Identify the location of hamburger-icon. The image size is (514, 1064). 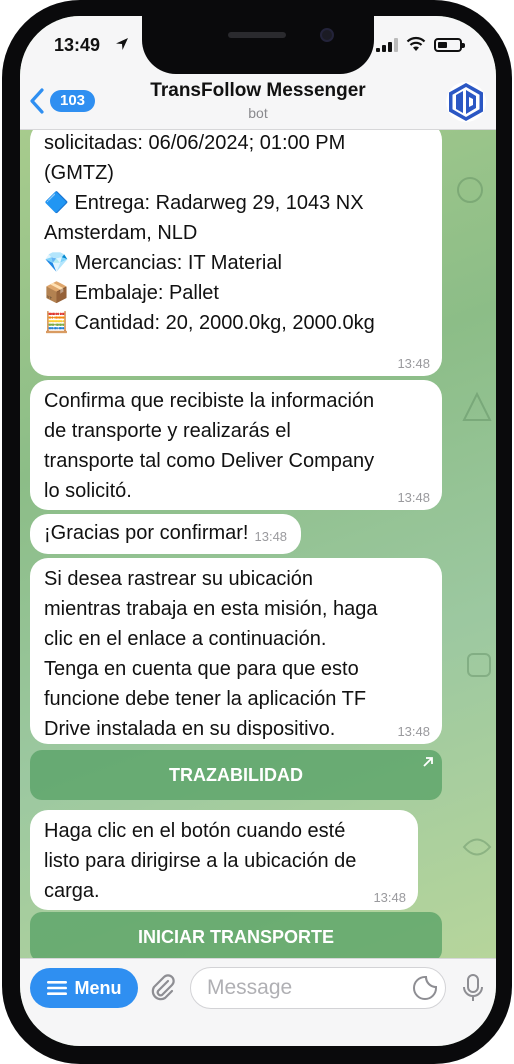
(56, 988).